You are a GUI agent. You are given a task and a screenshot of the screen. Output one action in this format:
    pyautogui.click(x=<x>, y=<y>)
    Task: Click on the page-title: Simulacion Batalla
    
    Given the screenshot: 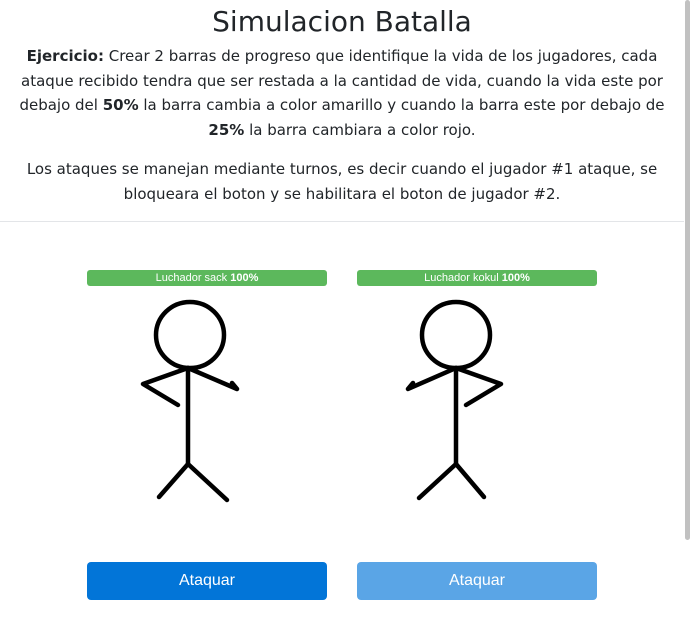 What is the action you would take?
    pyautogui.click(x=342, y=21)
    